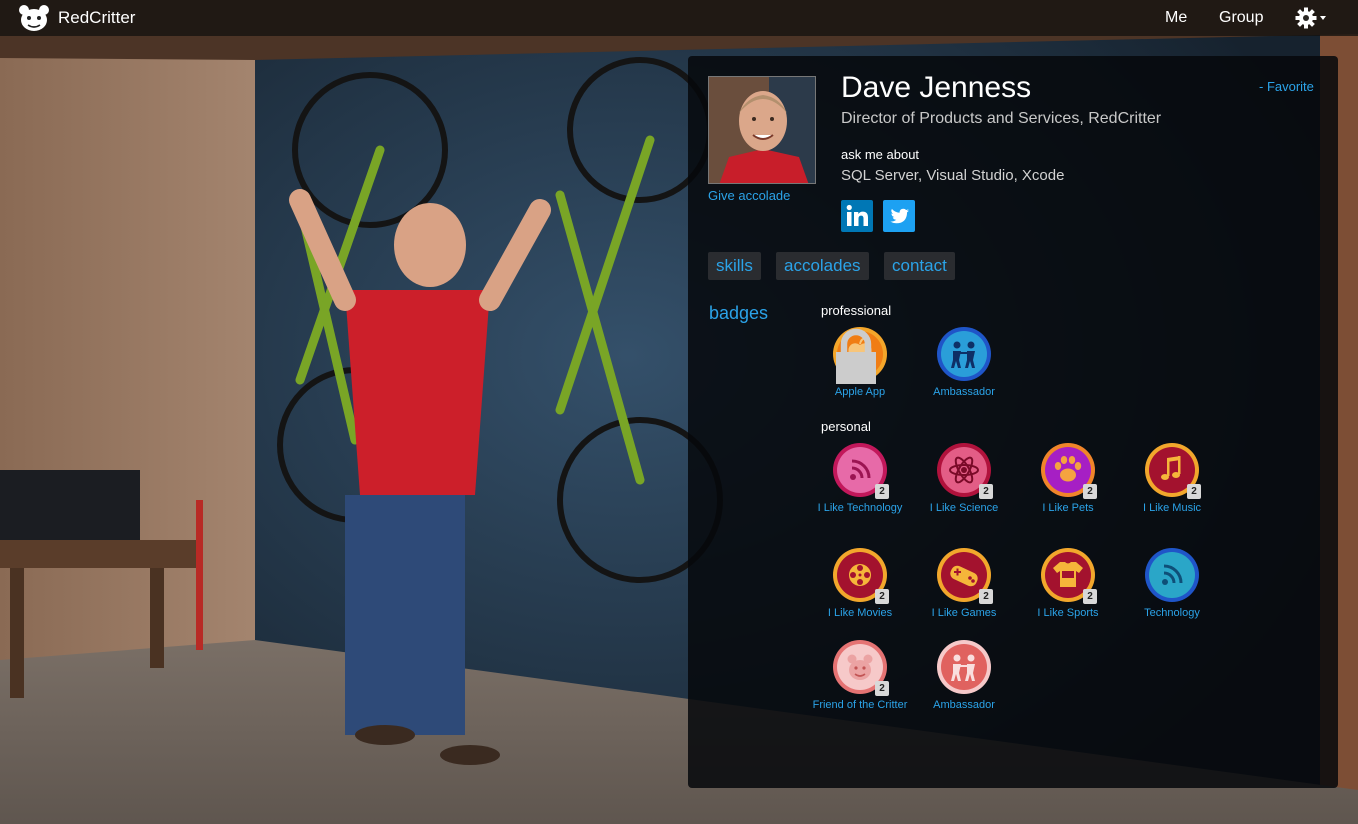 The height and width of the screenshot is (824, 1358). I want to click on nav-me-link: Me, so click(1176, 18).